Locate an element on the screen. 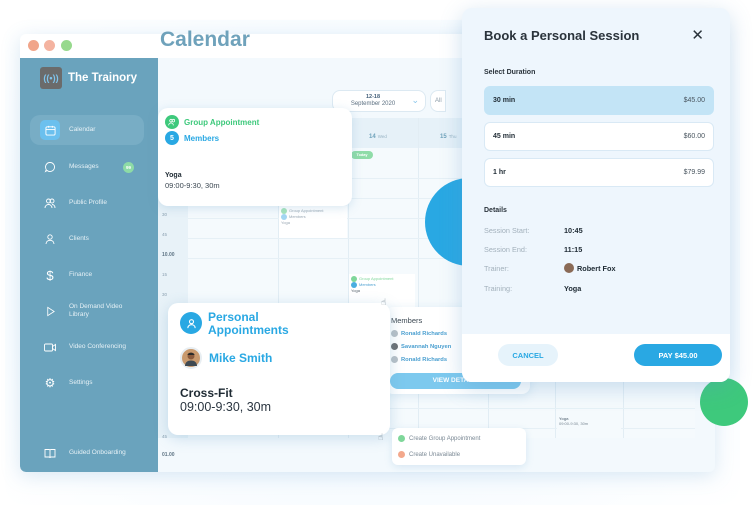 The width and height of the screenshot is (753, 515). sidebar-item-video-conferencing: Video Conferencing is located at coordinates (87, 347).